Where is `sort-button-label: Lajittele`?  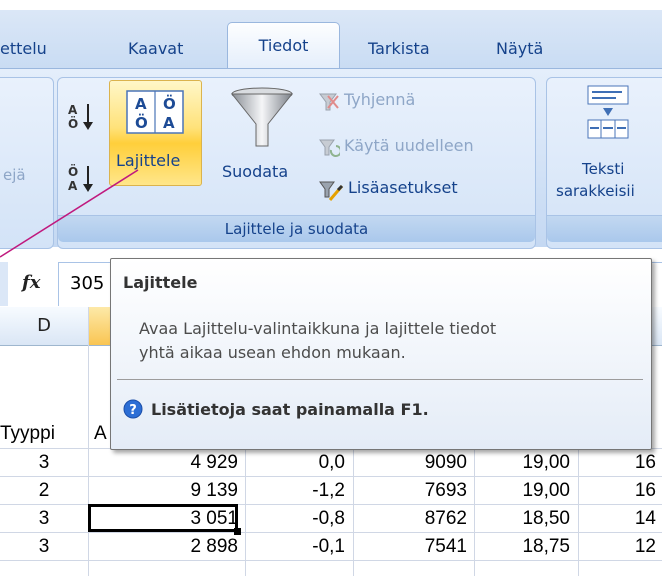 sort-button-label: Lajittele is located at coordinates (148, 160).